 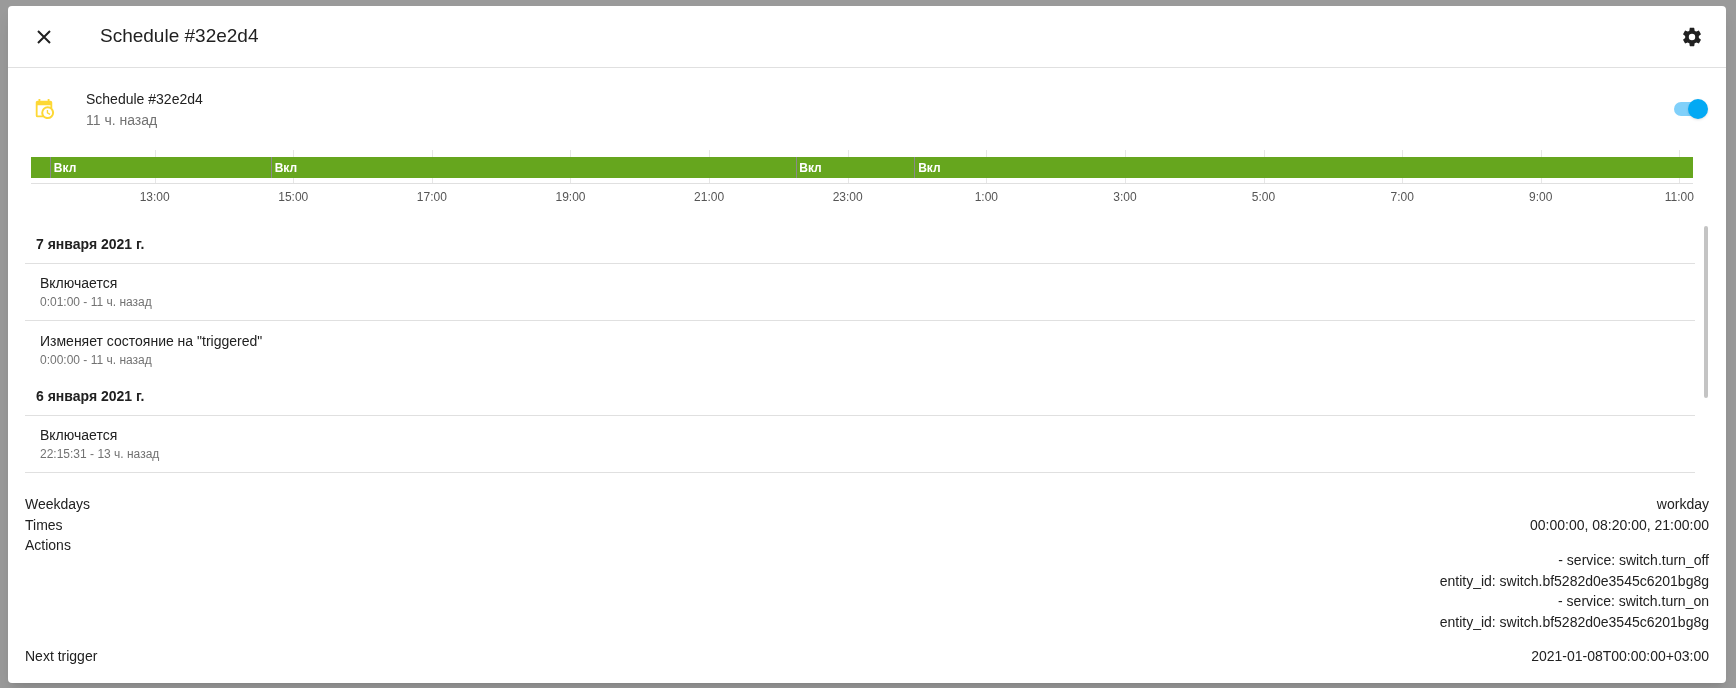 What do you see at coordinates (44, 36) in the screenshot?
I see `close-icon` at bounding box center [44, 36].